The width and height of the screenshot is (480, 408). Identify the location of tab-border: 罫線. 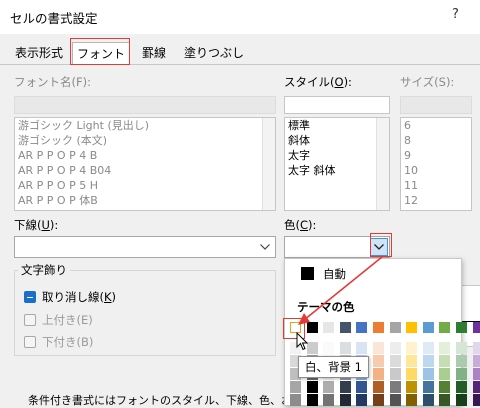
(154, 53).